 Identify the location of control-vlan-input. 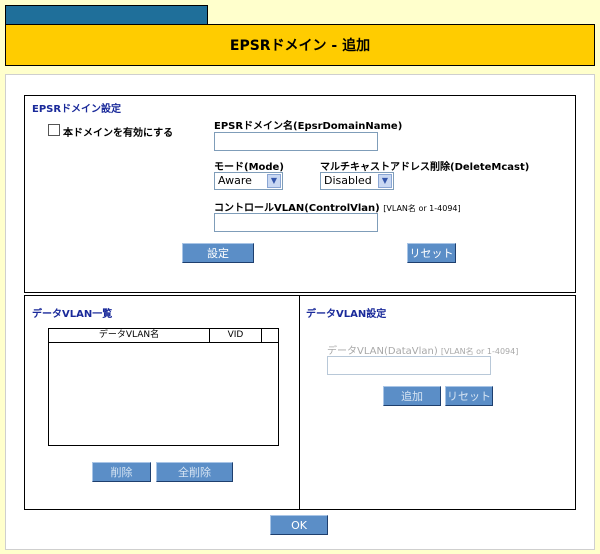
(296, 222).